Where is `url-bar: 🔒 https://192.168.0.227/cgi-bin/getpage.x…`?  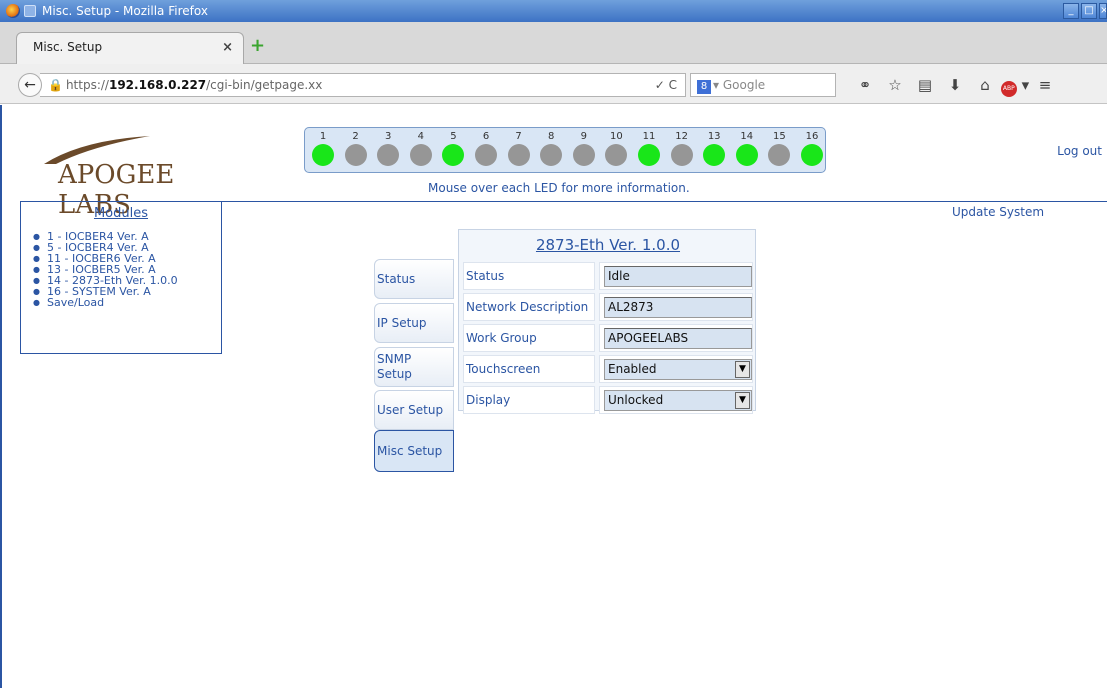
url-bar: 🔒 https://192.168.0.227/cgi-bin/getpage.x… is located at coordinates (363, 85).